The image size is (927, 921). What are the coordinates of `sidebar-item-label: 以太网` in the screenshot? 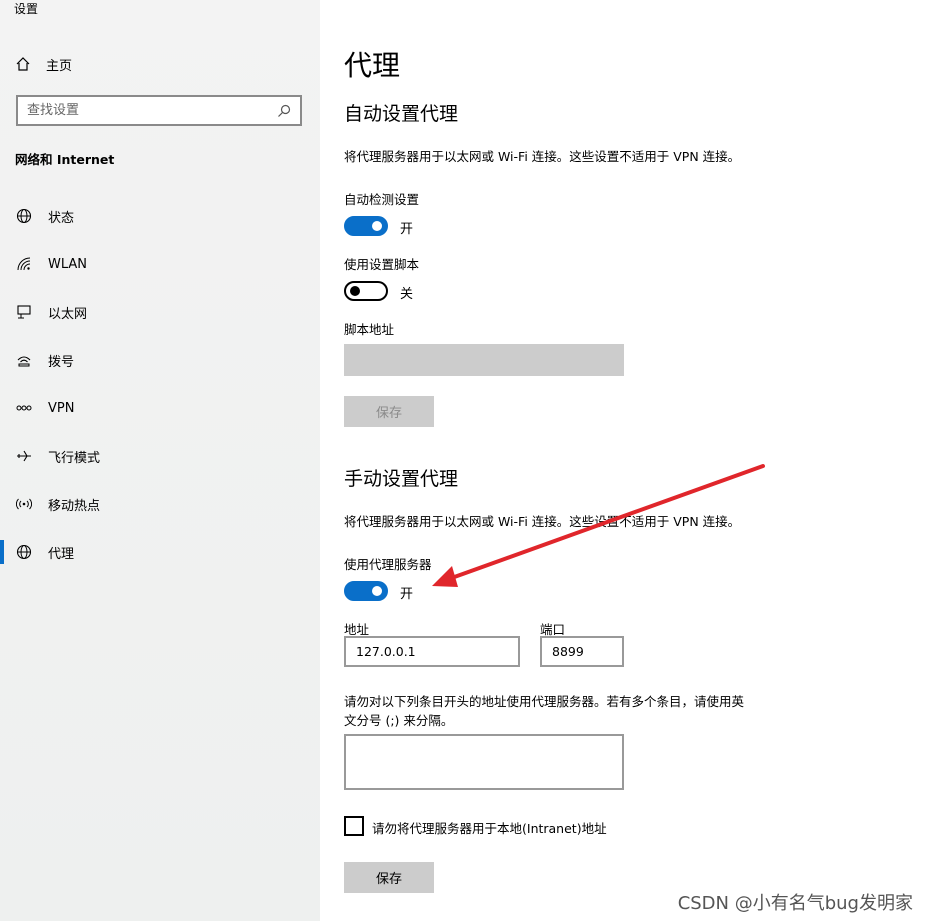 It's located at (68, 314).